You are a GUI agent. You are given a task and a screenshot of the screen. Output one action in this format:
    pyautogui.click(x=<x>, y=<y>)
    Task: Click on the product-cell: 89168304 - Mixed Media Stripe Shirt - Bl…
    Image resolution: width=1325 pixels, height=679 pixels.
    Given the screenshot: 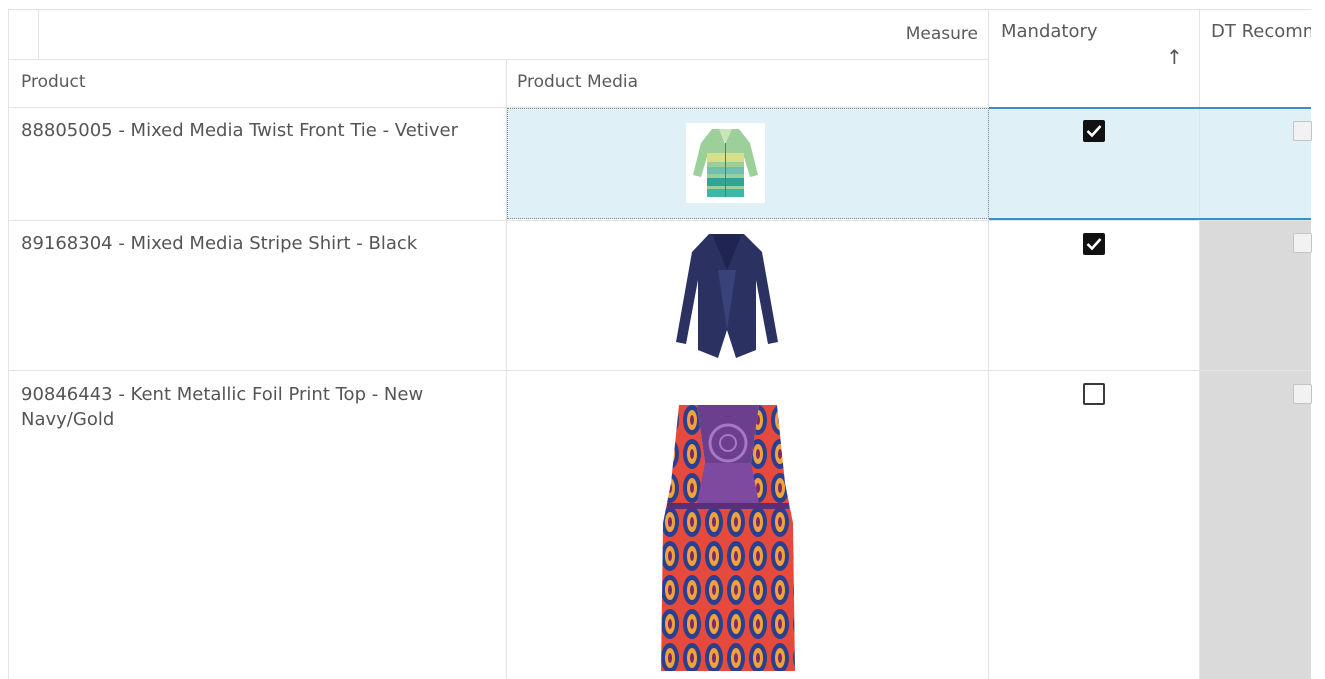 What is the action you would take?
    pyautogui.click(x=219, y=243)
    